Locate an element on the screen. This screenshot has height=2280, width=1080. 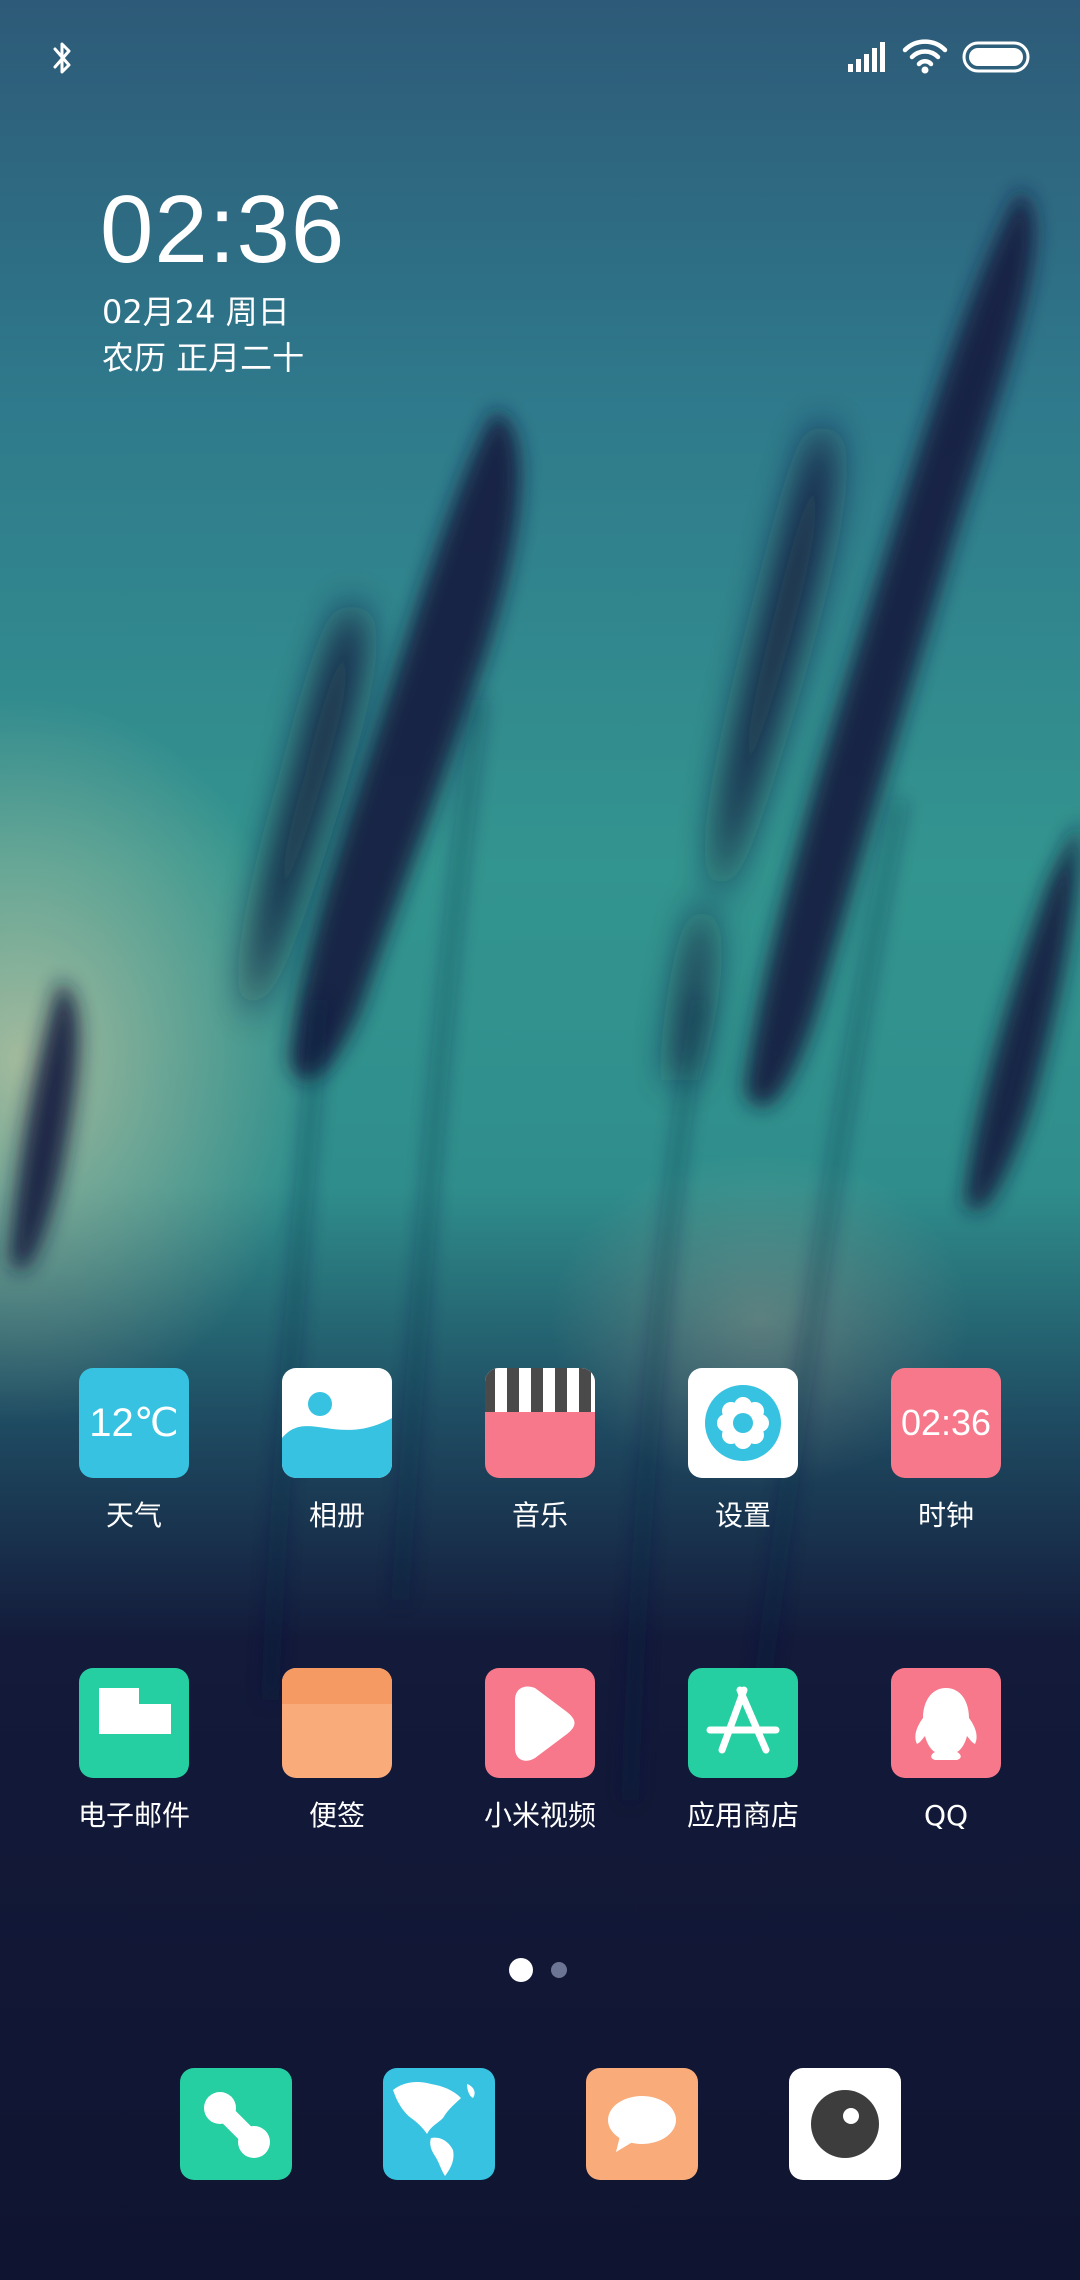
app-music: 音乐 is located at coordinates (540, 1468).